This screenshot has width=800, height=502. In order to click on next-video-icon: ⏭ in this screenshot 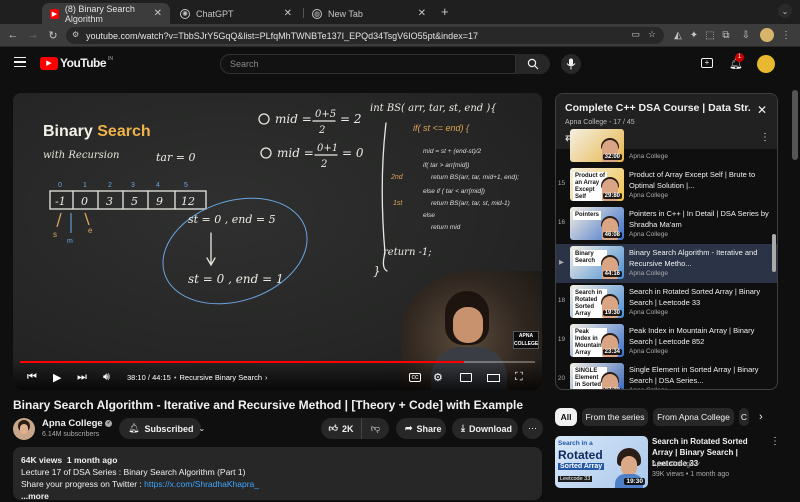, I will do `click(82, 377)`.